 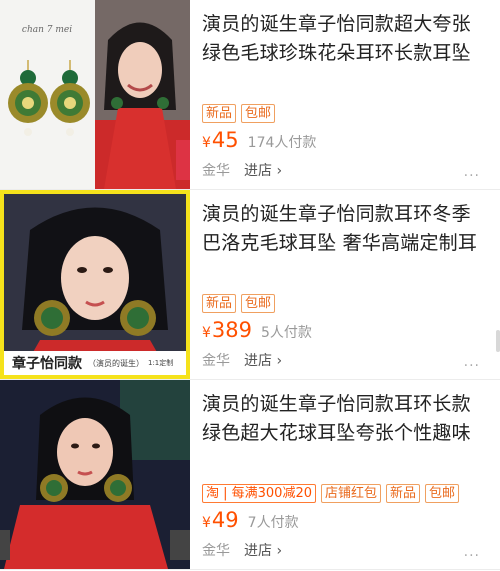 What do you see at coordinates (257, 330) in the screenshot?
I see `price-row: ¥ 389 5人付款` at bounding box center [257, 330].